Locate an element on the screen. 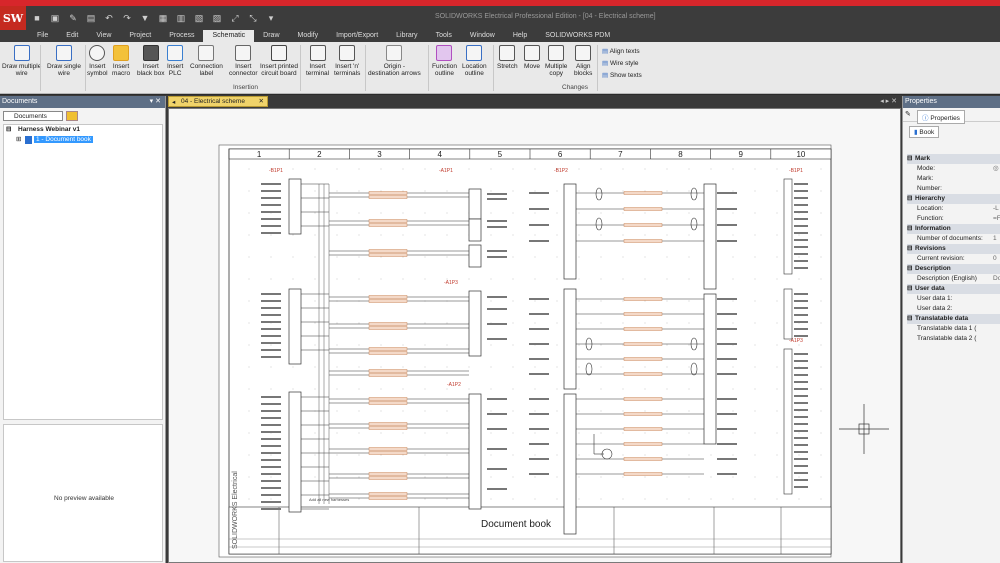  menu-item-schematic: Schematic is located at coordinates (229, 36).